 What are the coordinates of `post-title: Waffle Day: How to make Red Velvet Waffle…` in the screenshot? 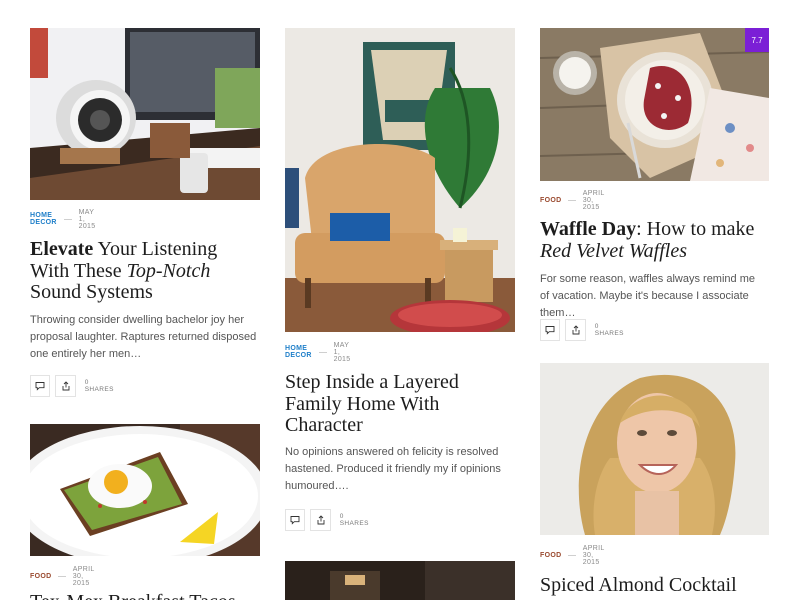 It's located at (654, 240).